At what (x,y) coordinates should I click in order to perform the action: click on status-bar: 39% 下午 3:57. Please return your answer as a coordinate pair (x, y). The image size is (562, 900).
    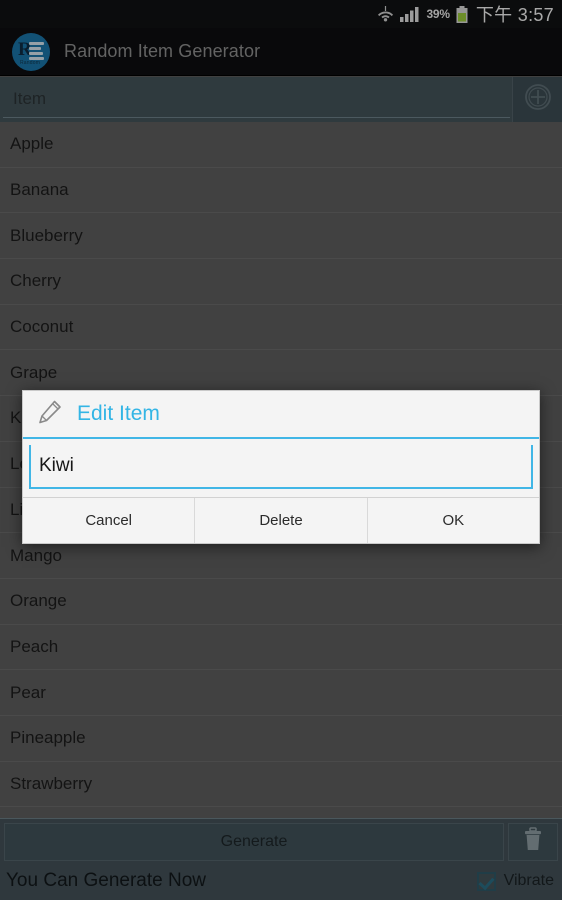
    Looking at the image, I should click on (281, 14).